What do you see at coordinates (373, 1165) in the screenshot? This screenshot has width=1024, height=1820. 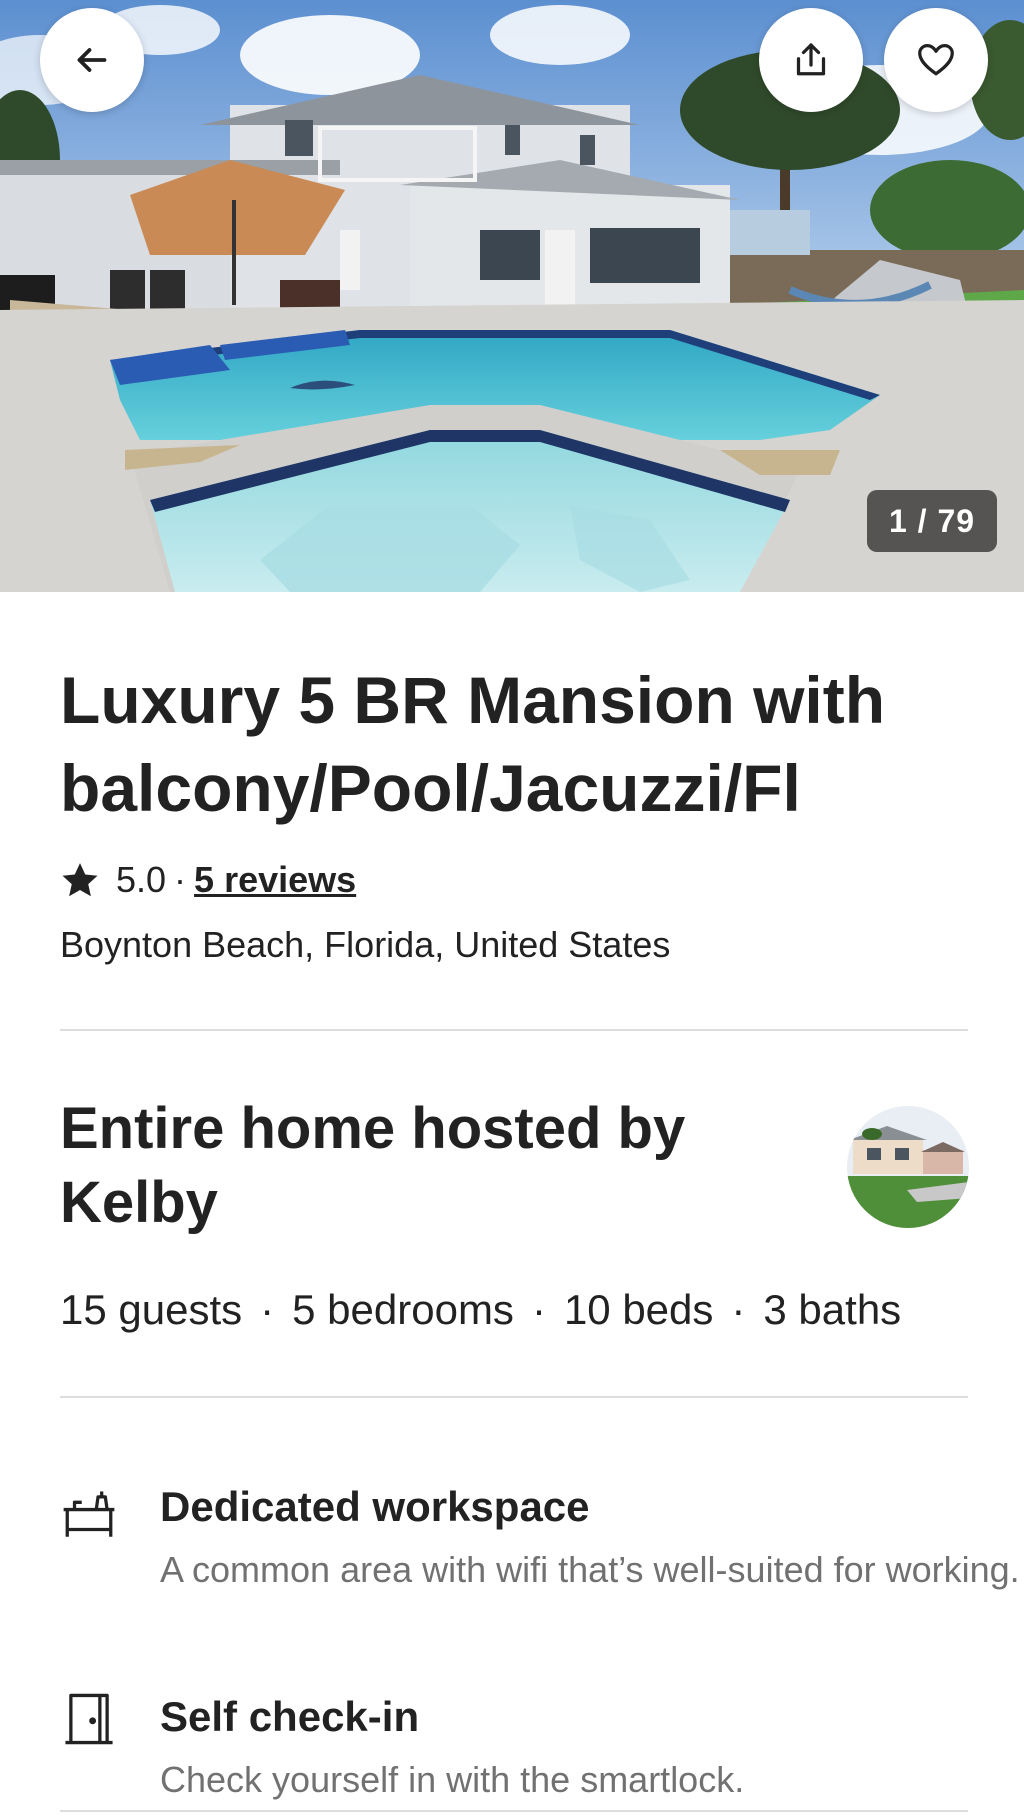 I see `host-title: Entire home hosted by Kelby` at bounding box center [373, 1165].